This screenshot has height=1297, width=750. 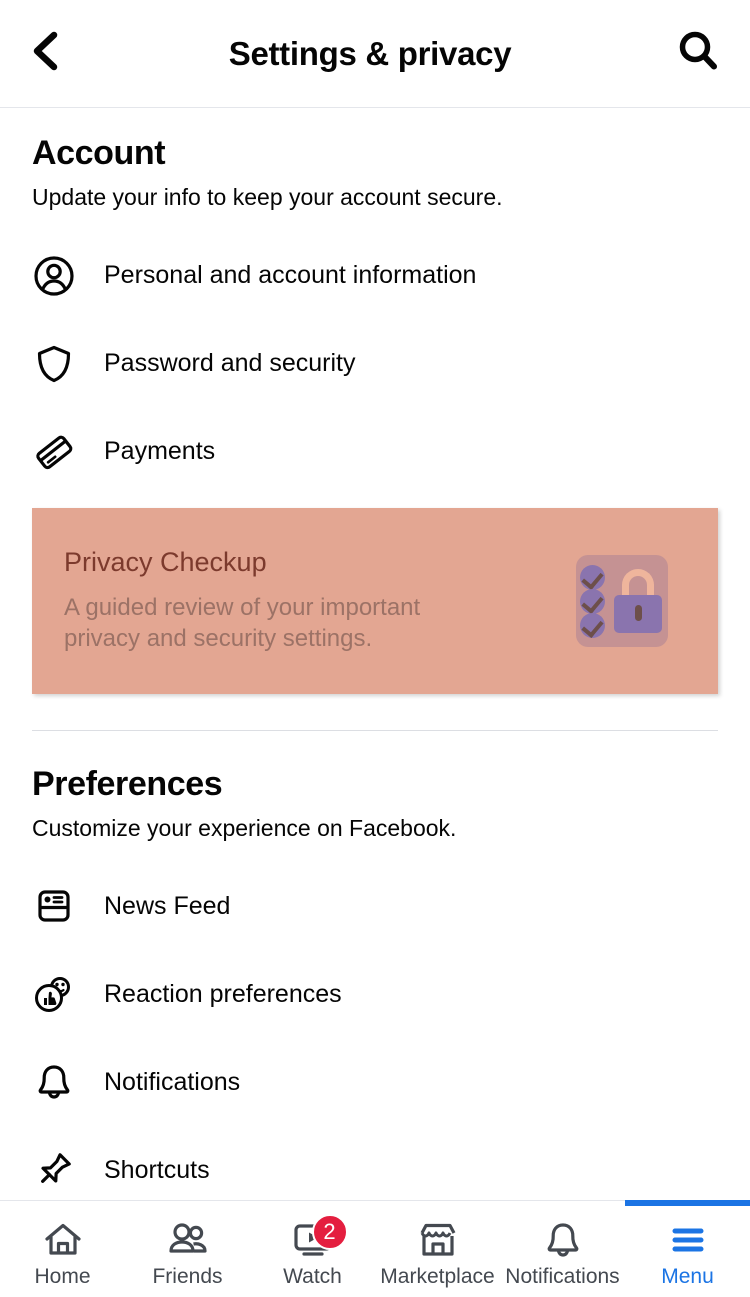 I want to click on page-title: Settings & privacy, so click(x=370, y=53).